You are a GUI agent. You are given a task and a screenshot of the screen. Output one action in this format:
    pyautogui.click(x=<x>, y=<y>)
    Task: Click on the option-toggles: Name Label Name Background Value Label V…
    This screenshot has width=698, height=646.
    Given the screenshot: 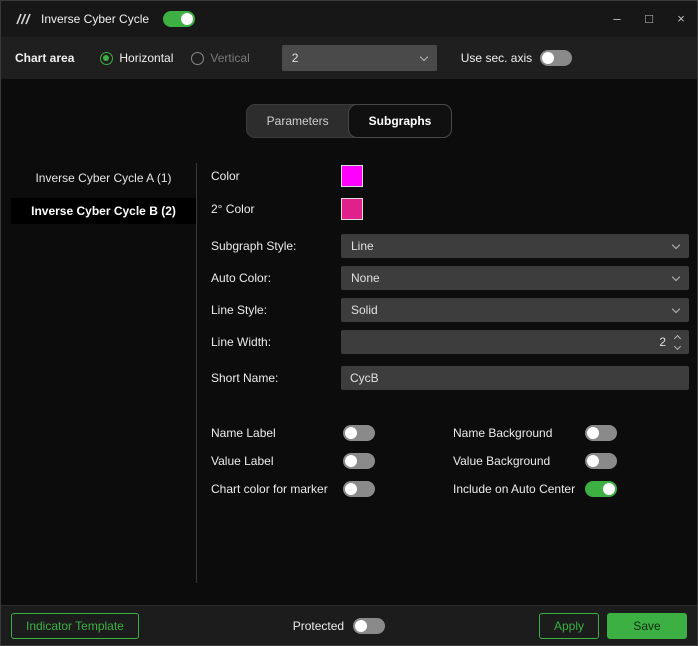 What is the action you would take?
    pyautogui.click(x=450, y=461)
    